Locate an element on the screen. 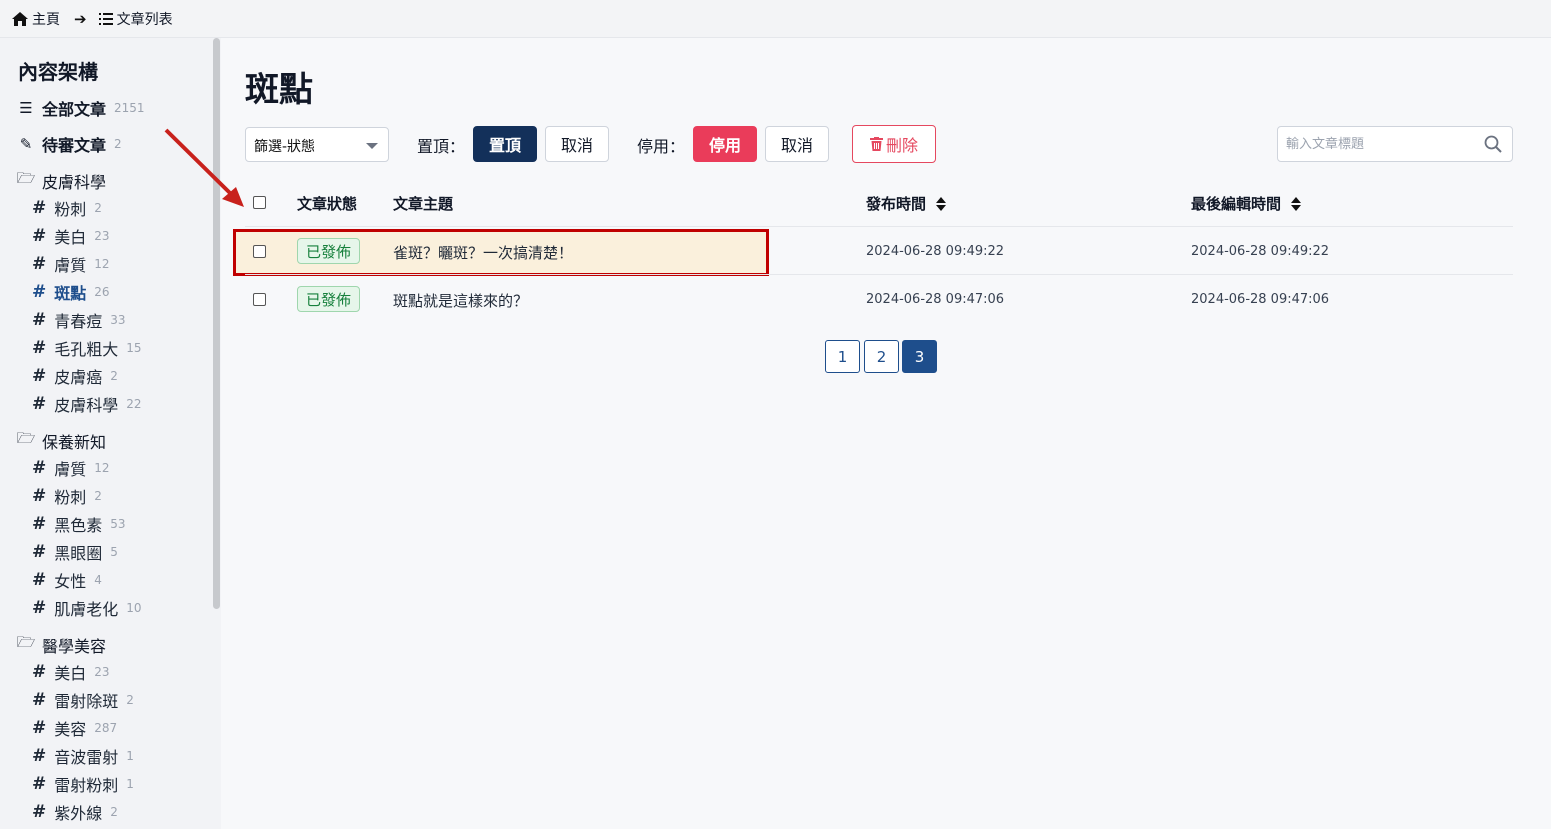 This screenshot has width=1551, height=829. page-title: 斑點 is located at coordinates (279, 90).